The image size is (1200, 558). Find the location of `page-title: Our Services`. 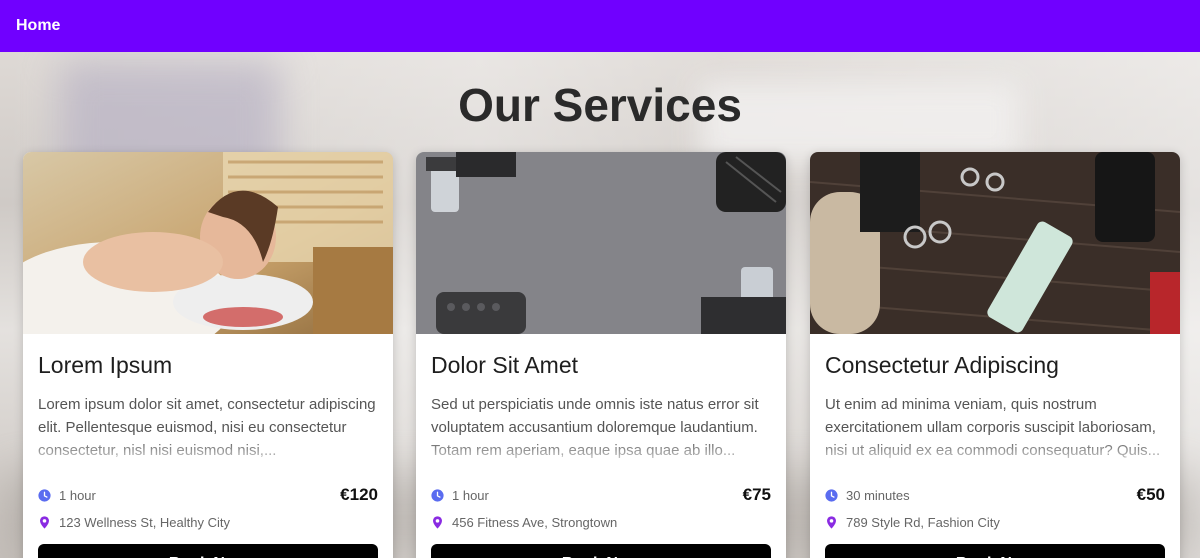

page-title: Our Services is located at coordinates (600, 105).